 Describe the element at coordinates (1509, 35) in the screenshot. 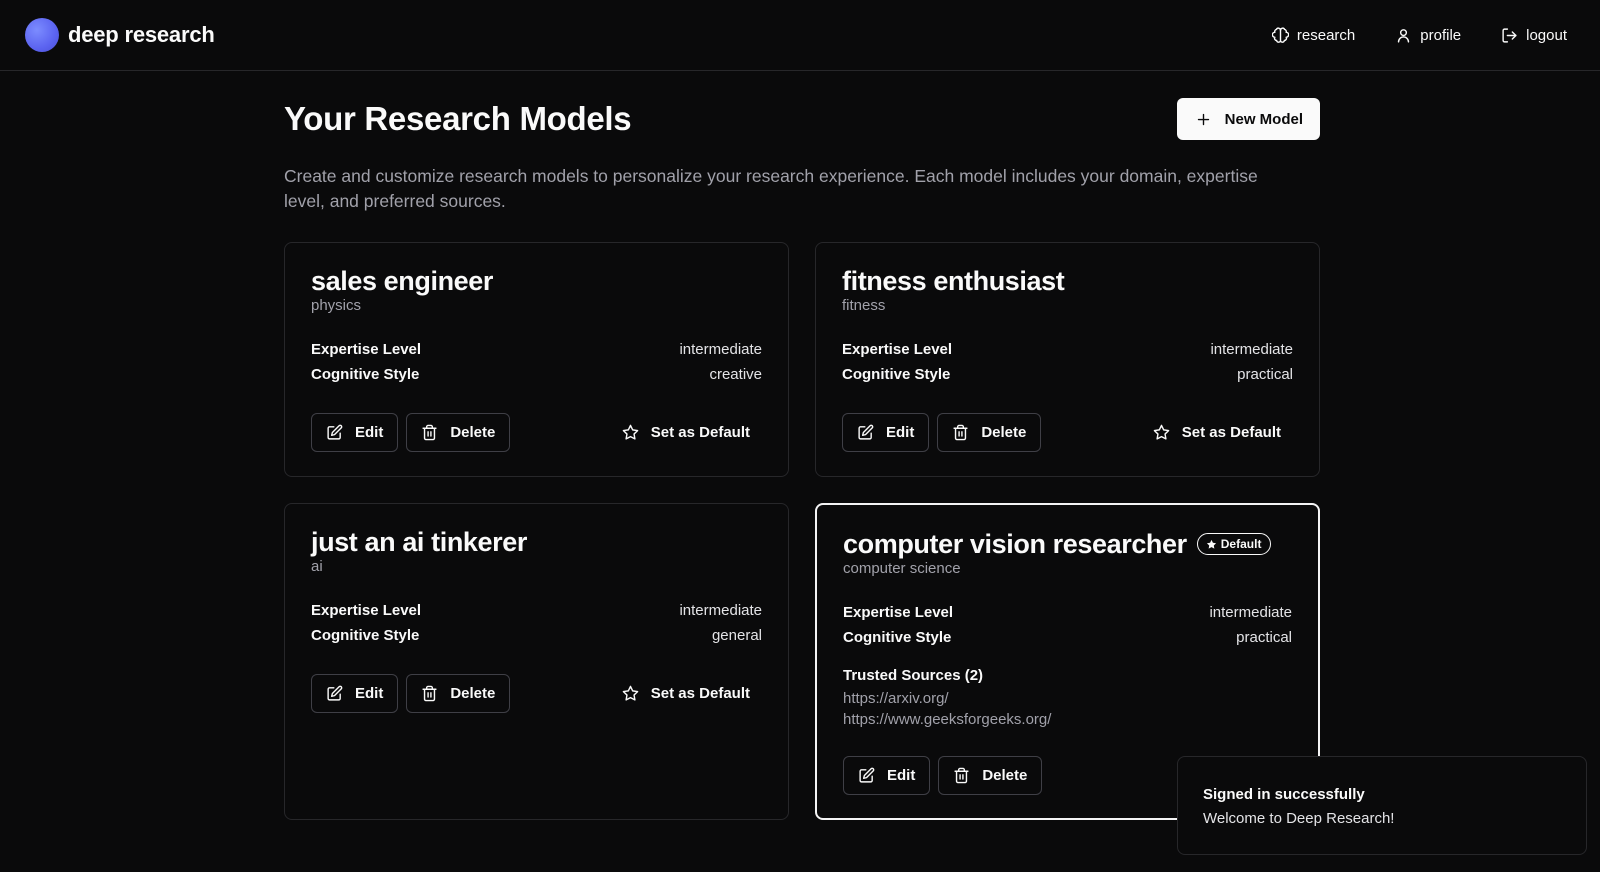

I see `logout-icon` at that location.